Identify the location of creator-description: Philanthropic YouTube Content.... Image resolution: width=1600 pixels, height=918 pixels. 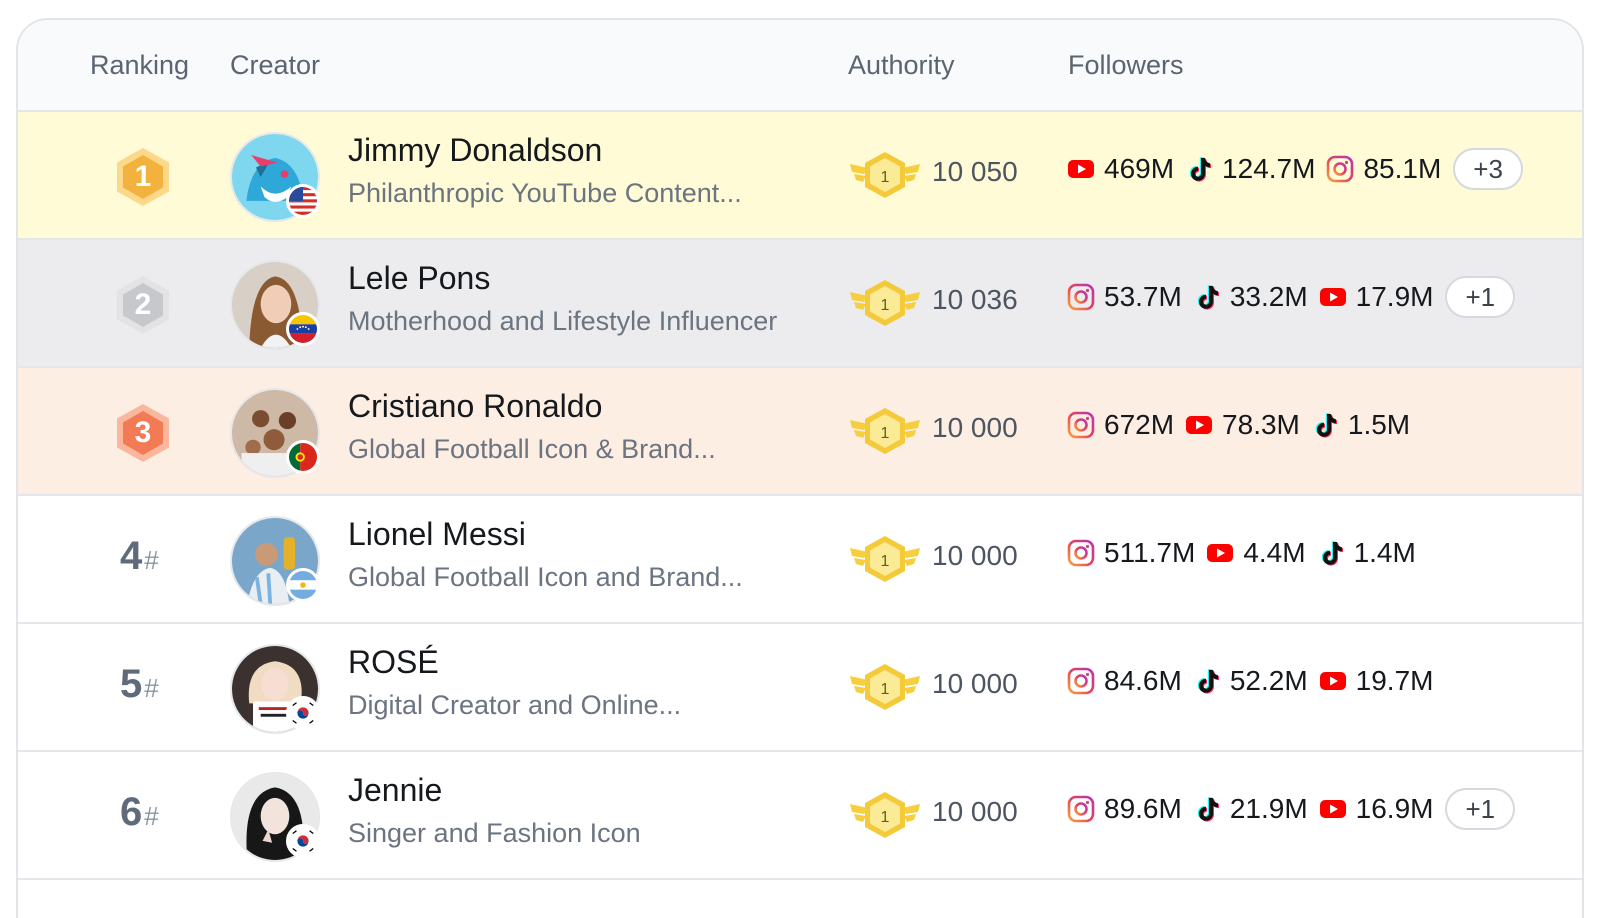
(545, 193).